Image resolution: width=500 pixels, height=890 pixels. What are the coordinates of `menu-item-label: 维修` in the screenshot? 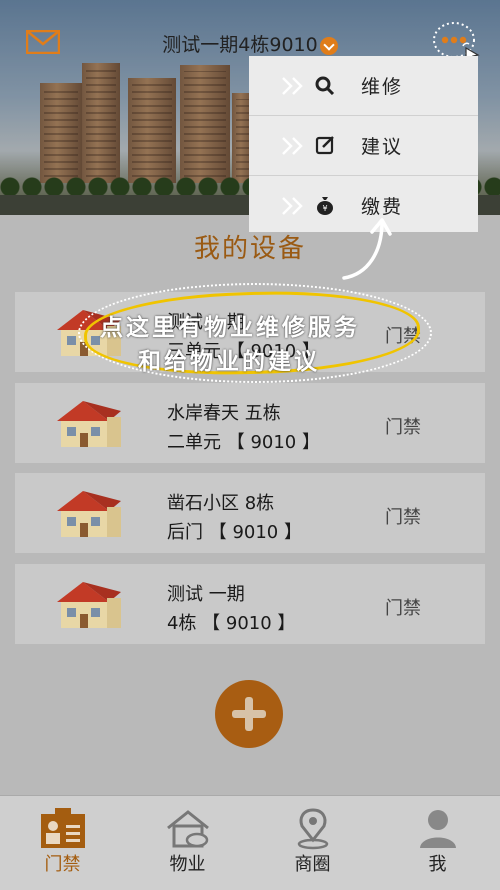 It's located at (382, 87).